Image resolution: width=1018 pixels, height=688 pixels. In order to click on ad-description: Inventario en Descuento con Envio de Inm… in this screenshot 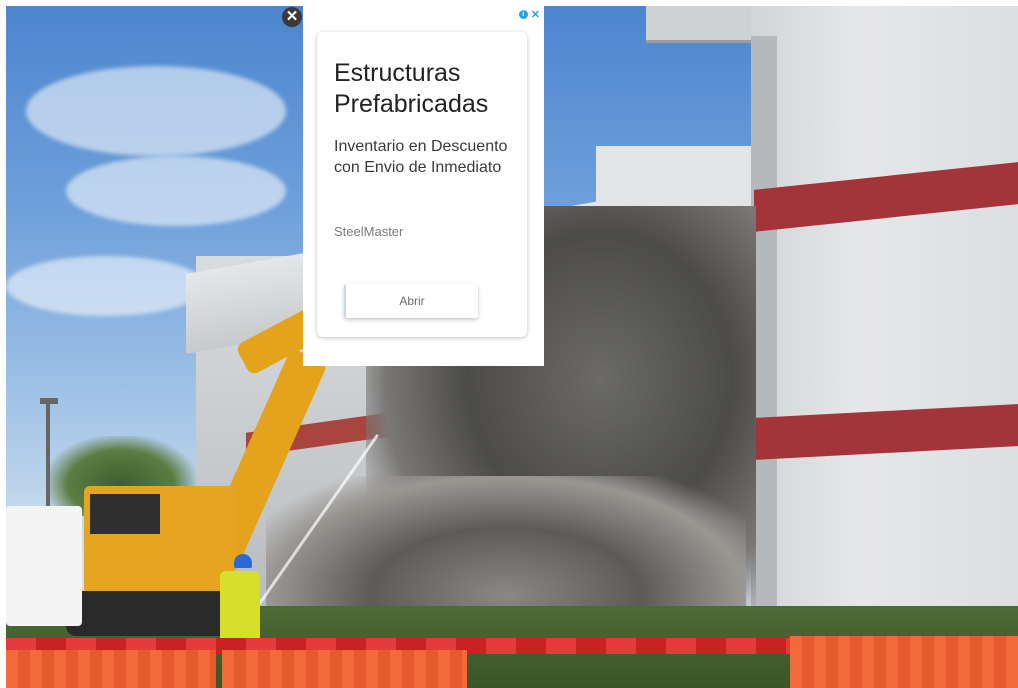, I will do `click(421, 157)`.